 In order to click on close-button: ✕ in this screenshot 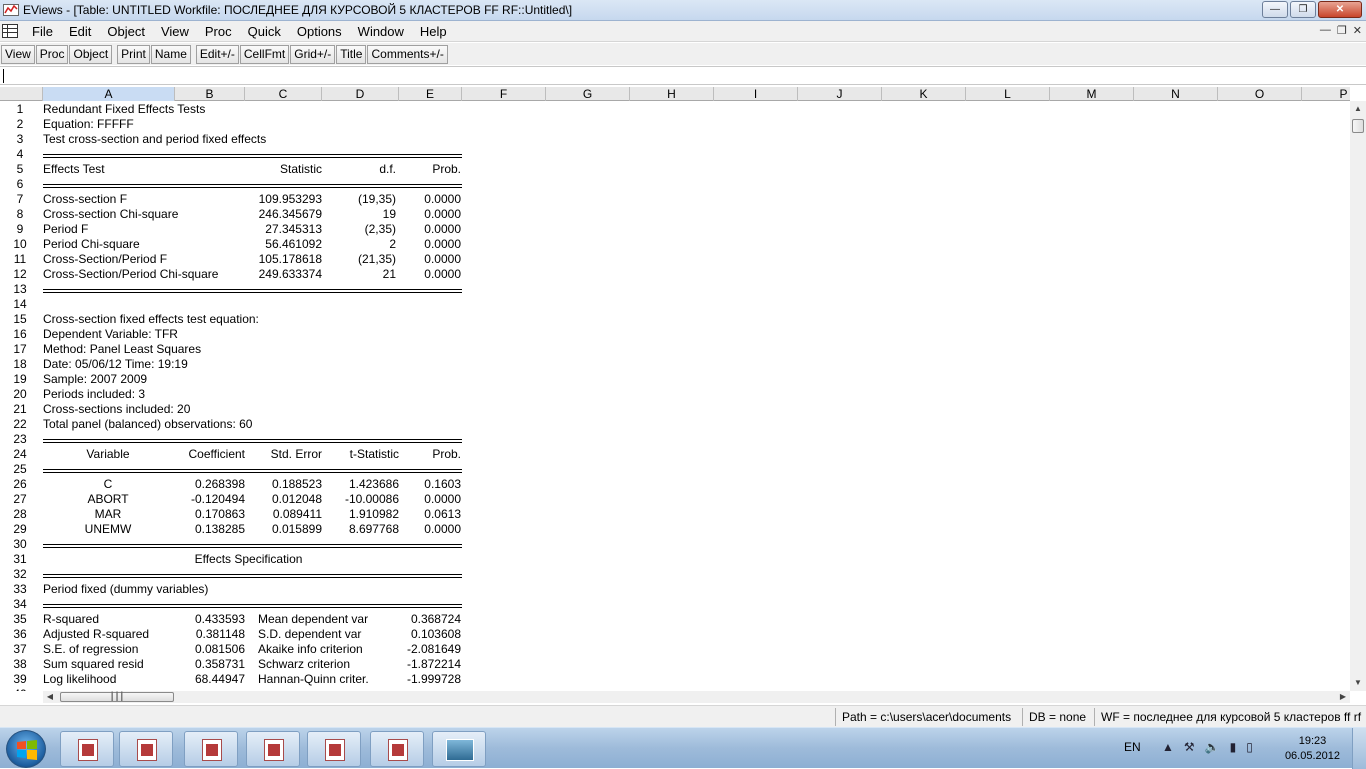, I will do `click(1340, 9)`.